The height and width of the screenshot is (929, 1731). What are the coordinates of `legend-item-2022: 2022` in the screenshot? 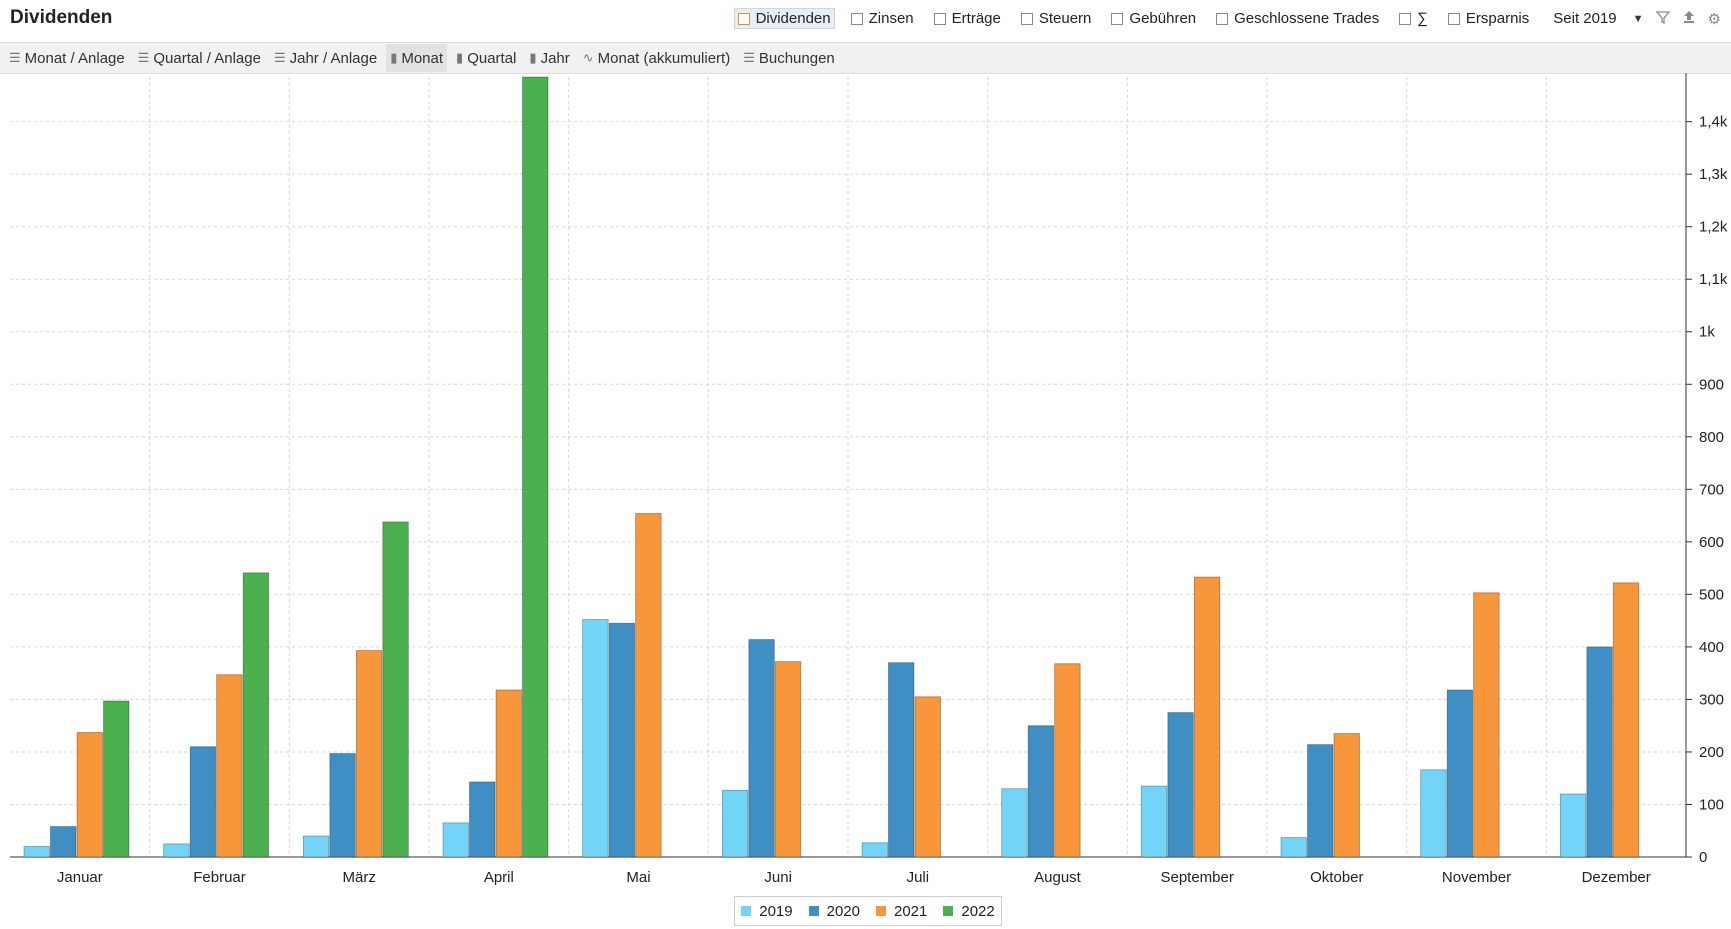 It's located at (969, 911).